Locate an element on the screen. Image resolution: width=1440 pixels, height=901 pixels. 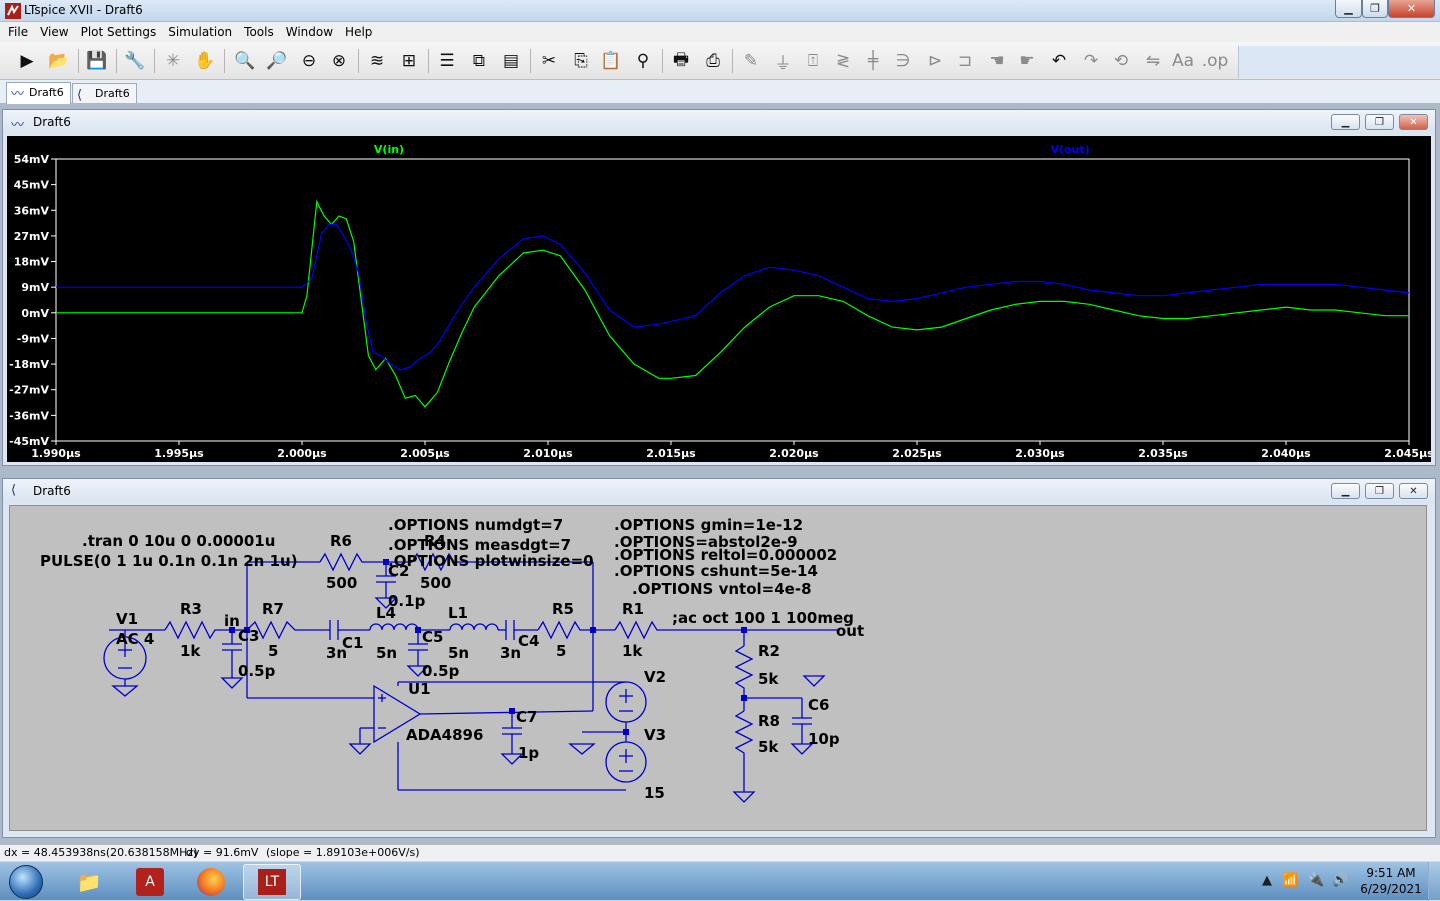
v1-value: AC 4 is located at coordinates (135, 639).